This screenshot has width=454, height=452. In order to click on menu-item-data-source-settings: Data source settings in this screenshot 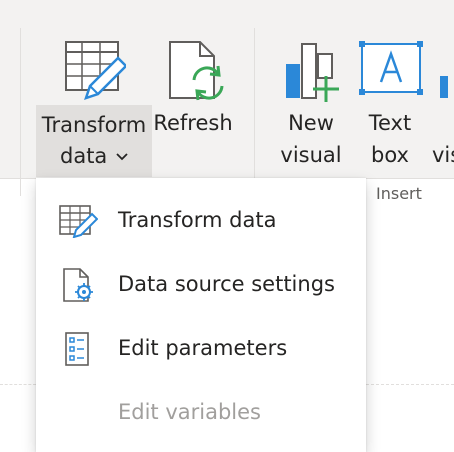, I will do `click(201, 285)`.